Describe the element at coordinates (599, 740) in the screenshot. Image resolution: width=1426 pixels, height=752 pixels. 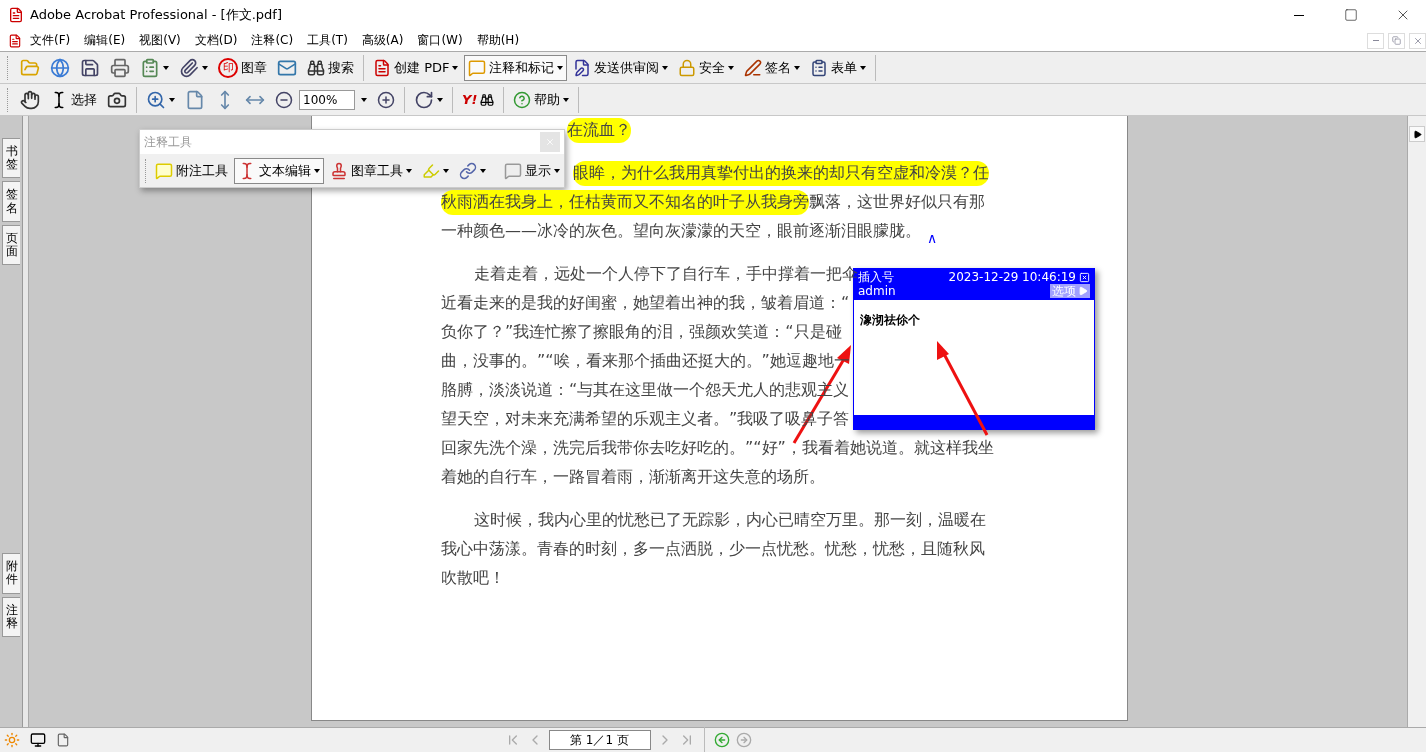
I see `page-number-field: 第 1／1 页` at that location.